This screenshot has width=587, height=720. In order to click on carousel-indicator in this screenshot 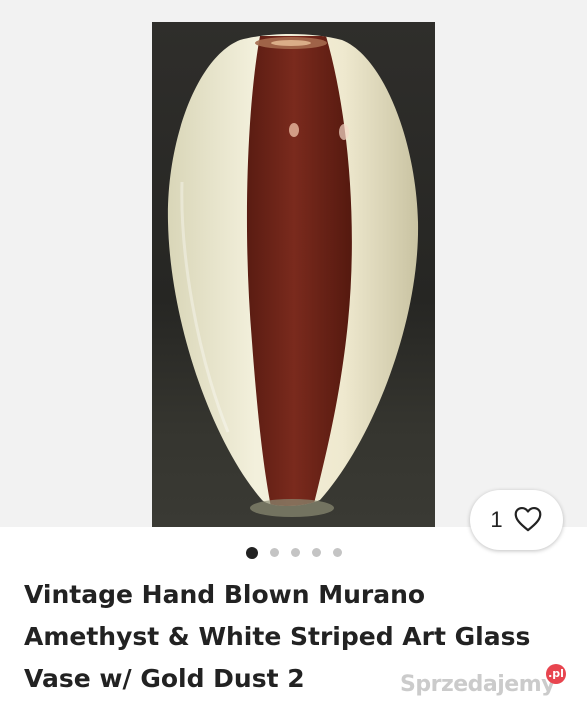, I will do `click(293, 552)`.